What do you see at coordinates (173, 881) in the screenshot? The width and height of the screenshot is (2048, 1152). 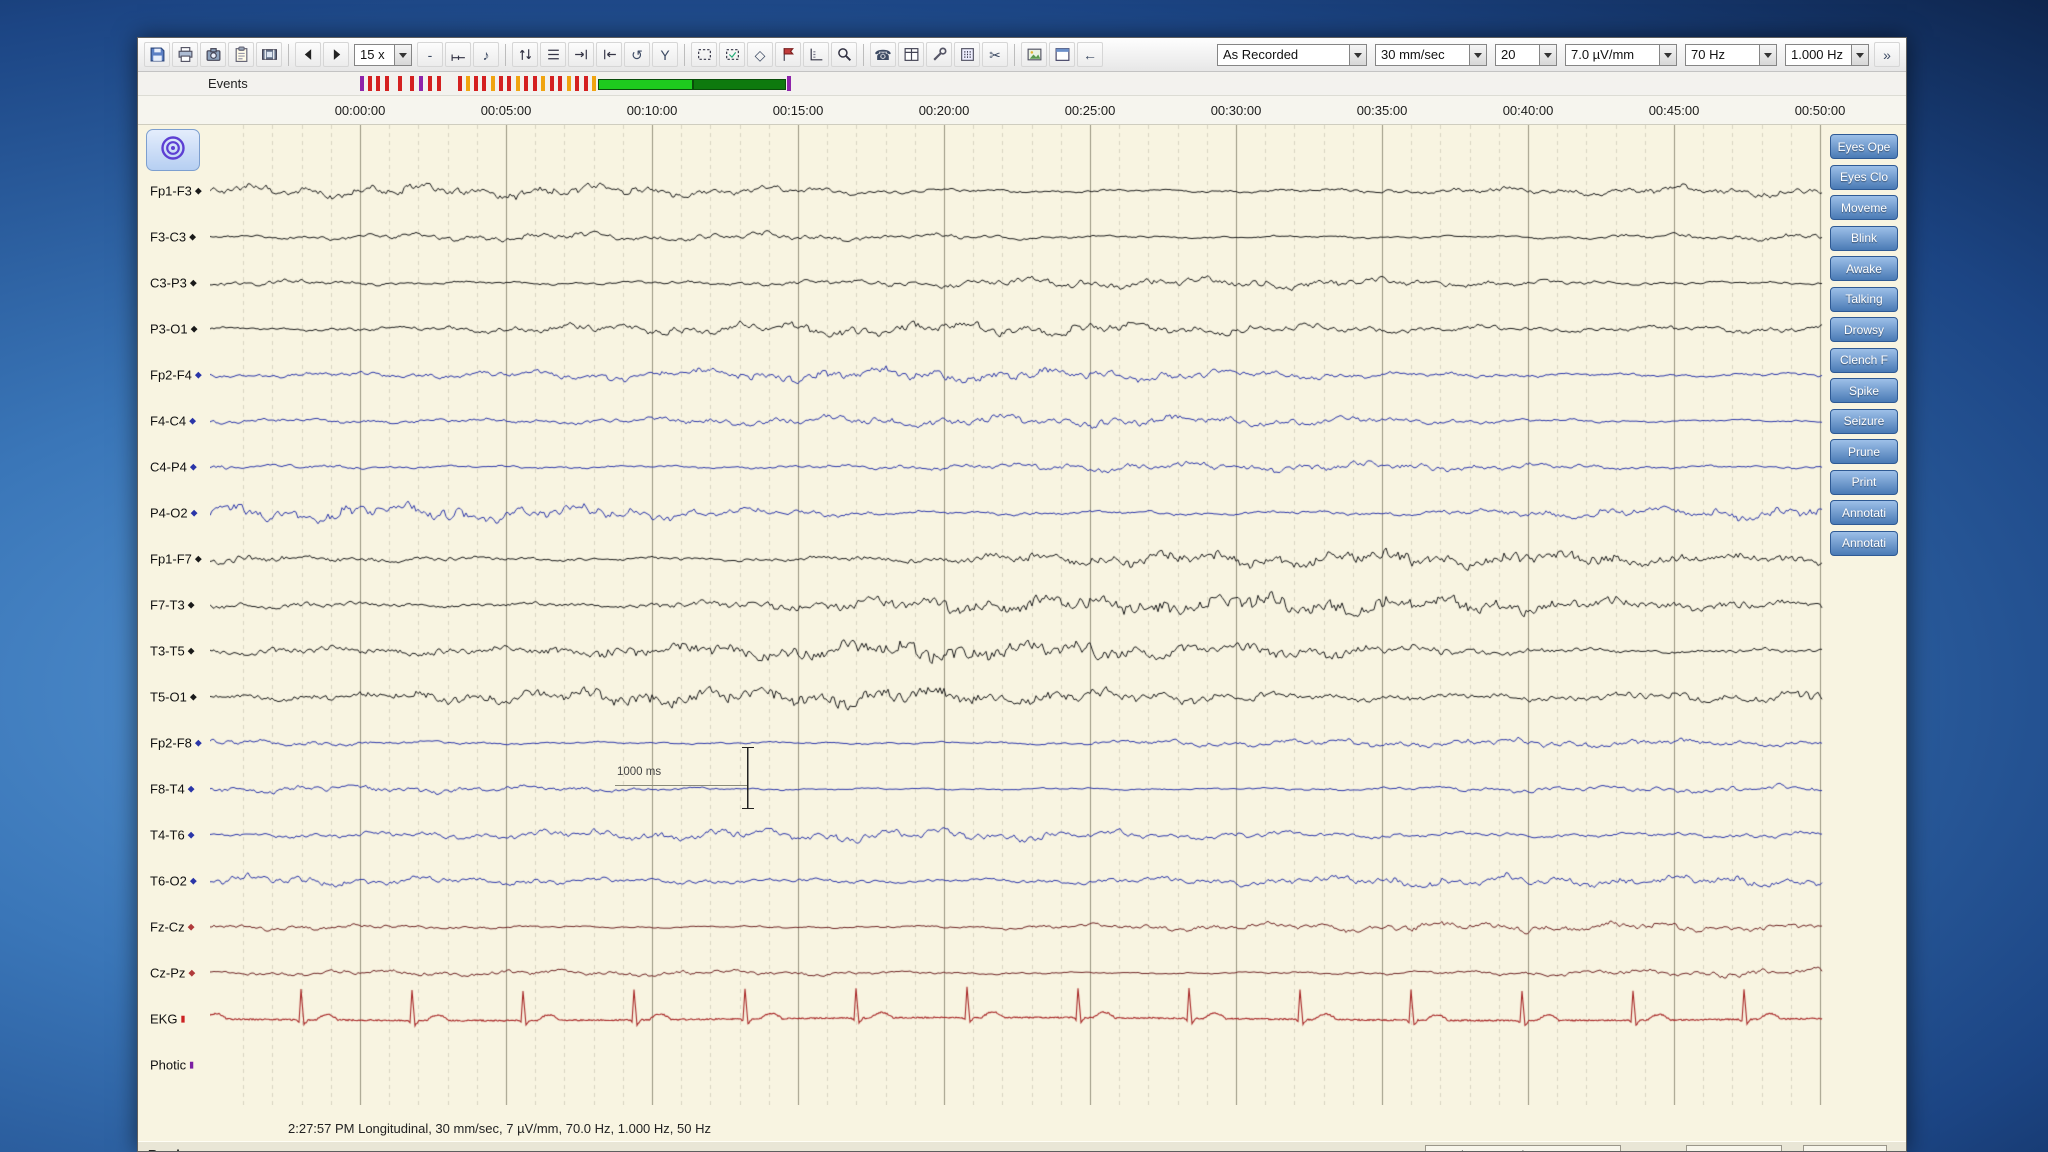 I see `channel-label-t6-o2: T6-O2 ◆` at bounding box center [173, 881].